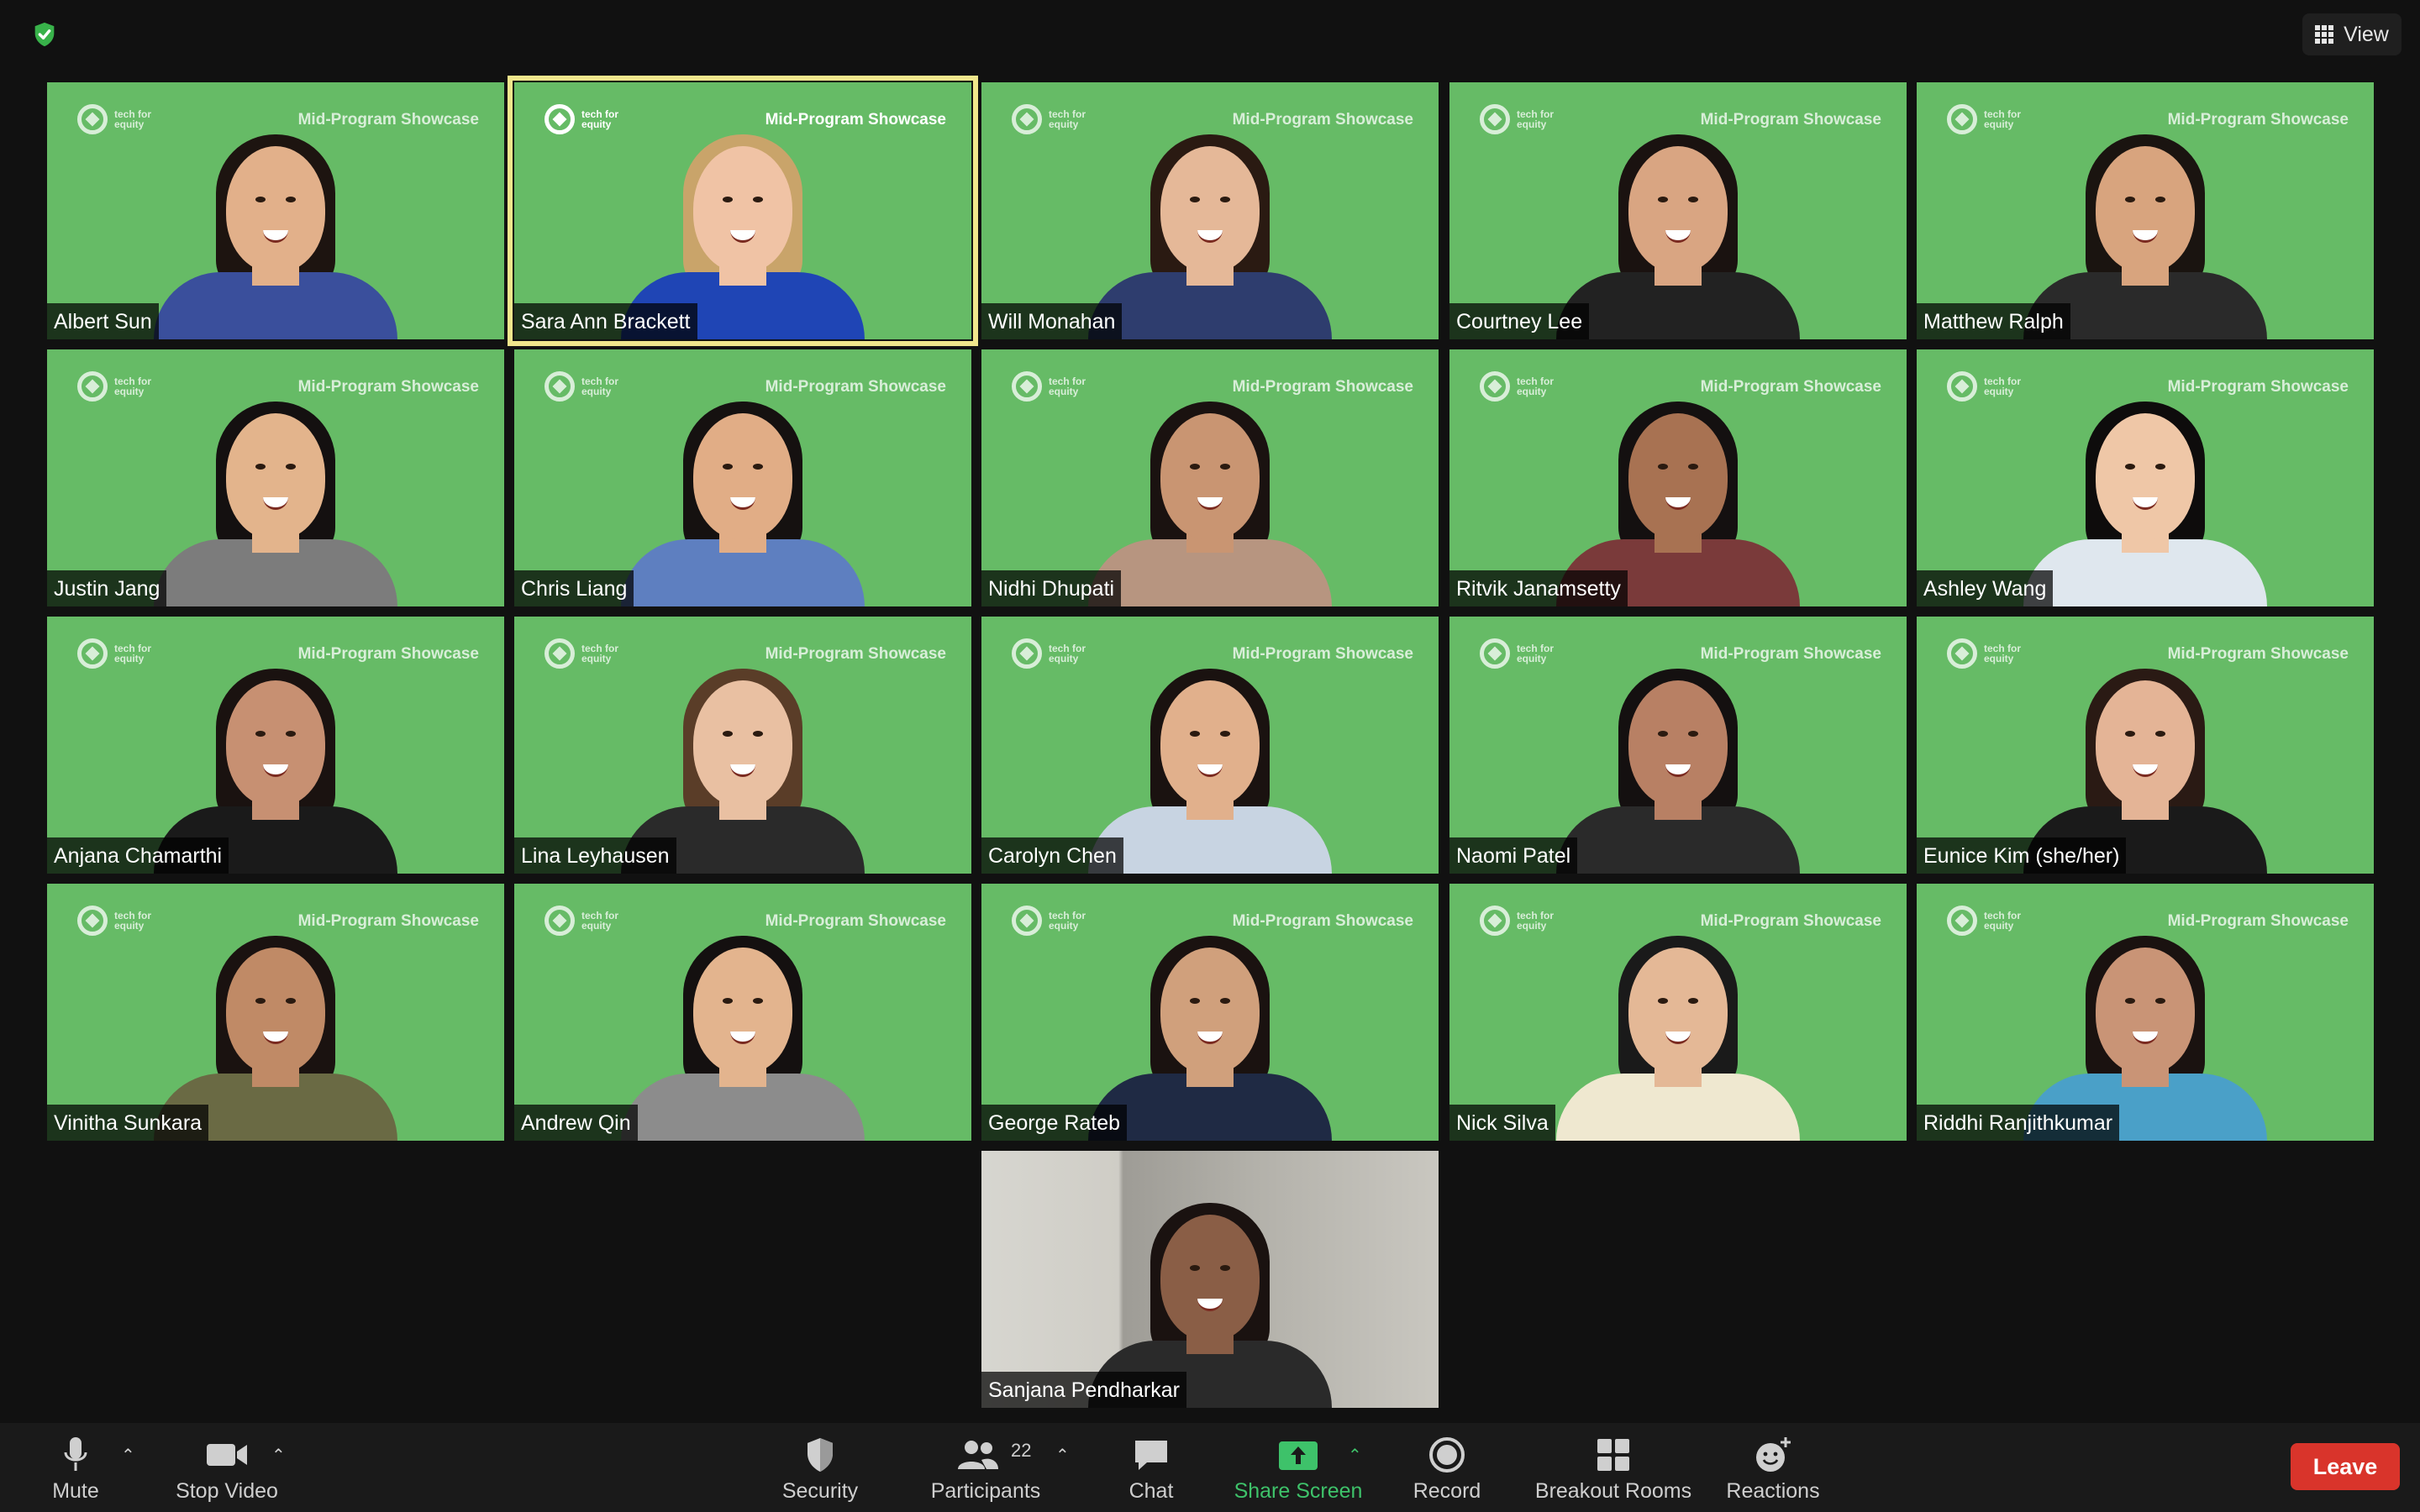  I want to click on participant-name-label: Nick Silva, so click(1502, 1123).